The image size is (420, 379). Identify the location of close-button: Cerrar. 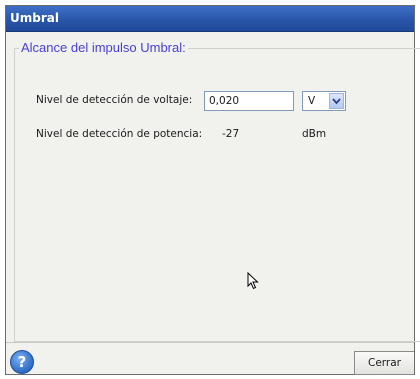
(384, 363).